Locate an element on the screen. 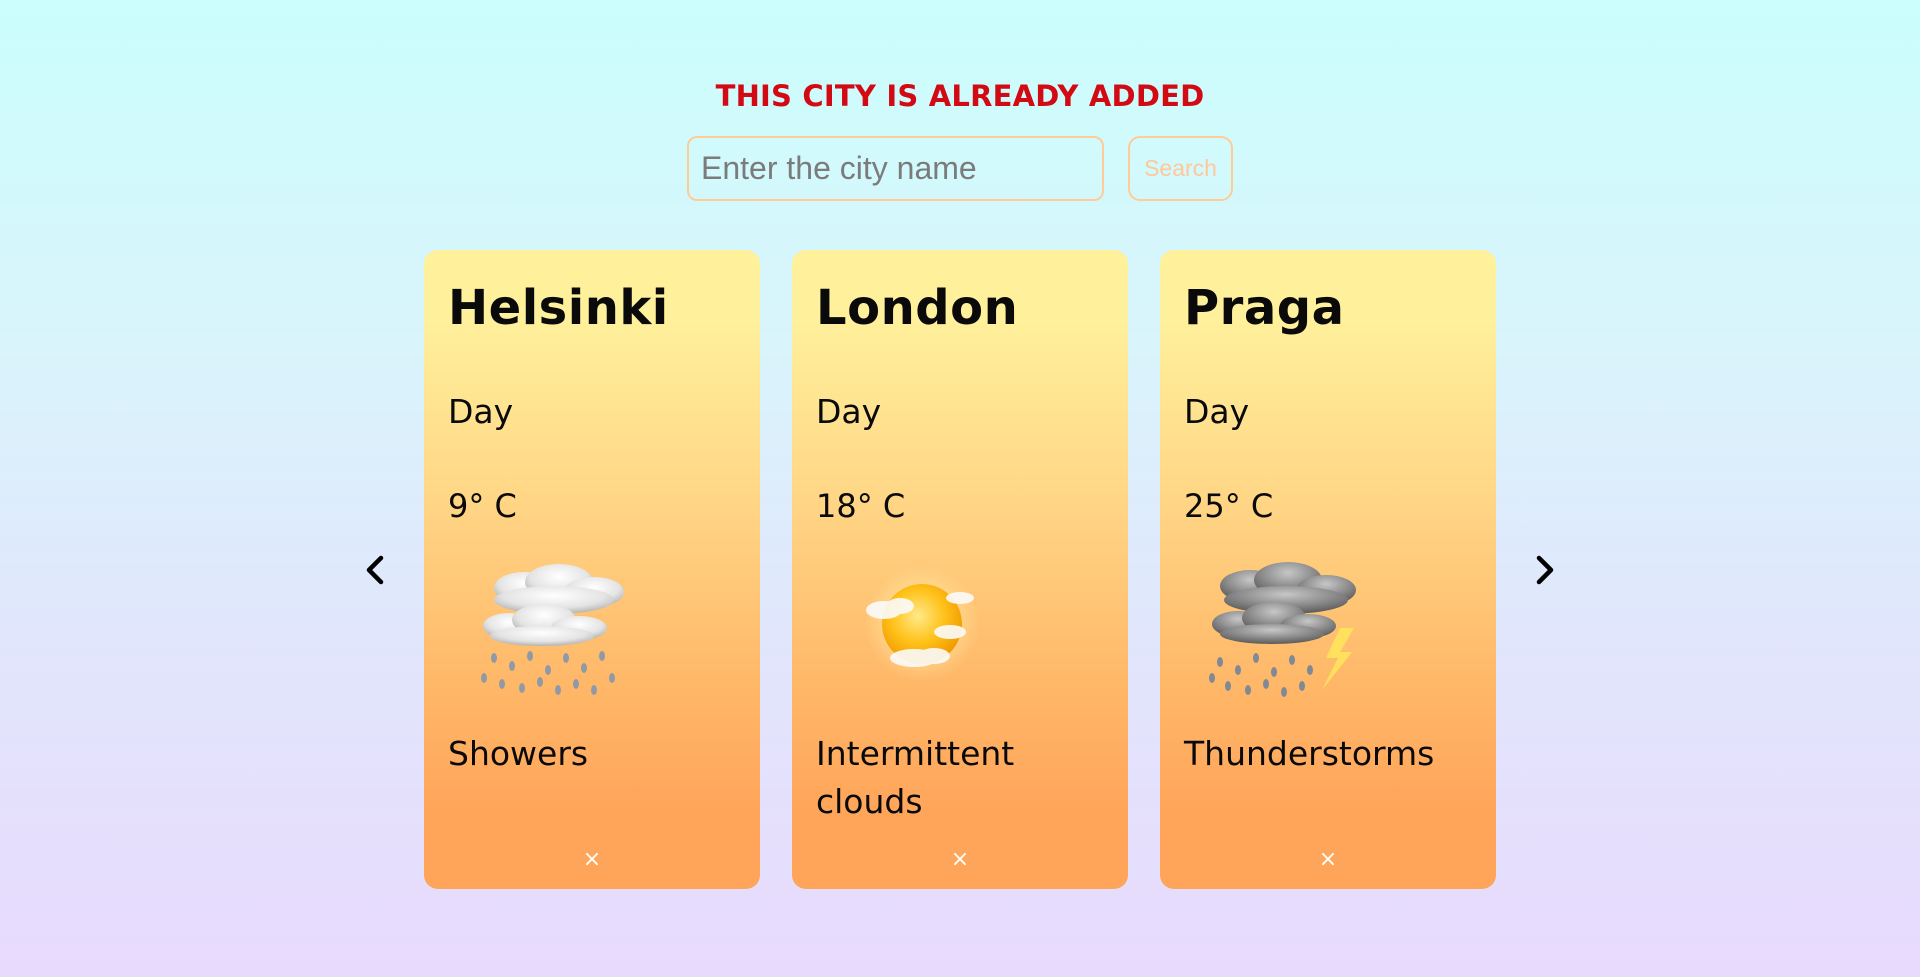  city-name: Praga is located at coordinates (1264, 308).